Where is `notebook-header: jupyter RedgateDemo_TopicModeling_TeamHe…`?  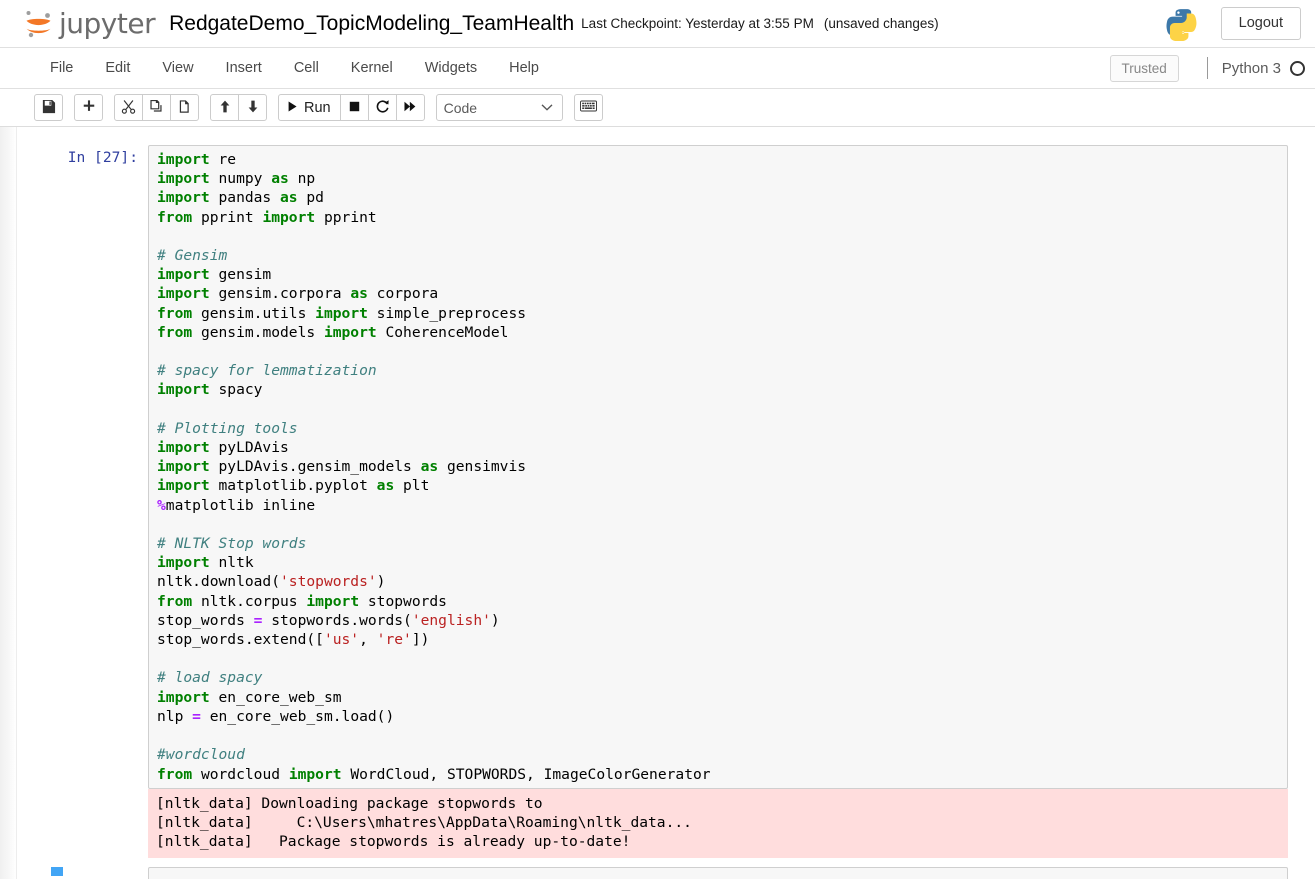 notebook-header: jupyter RedgateDemo_TopicModeling_TeamHe… is located at coordinates (657, 24).